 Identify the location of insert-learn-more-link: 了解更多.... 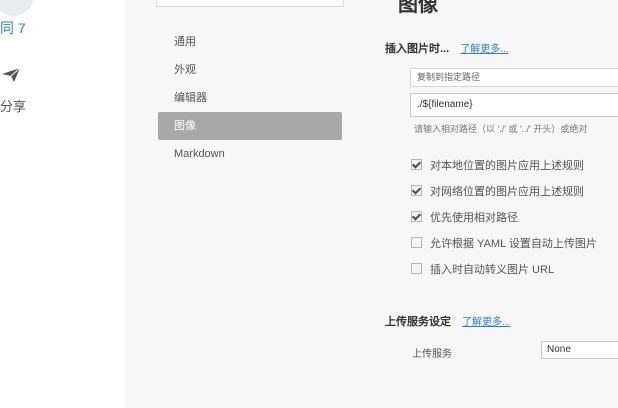
(484, 49).